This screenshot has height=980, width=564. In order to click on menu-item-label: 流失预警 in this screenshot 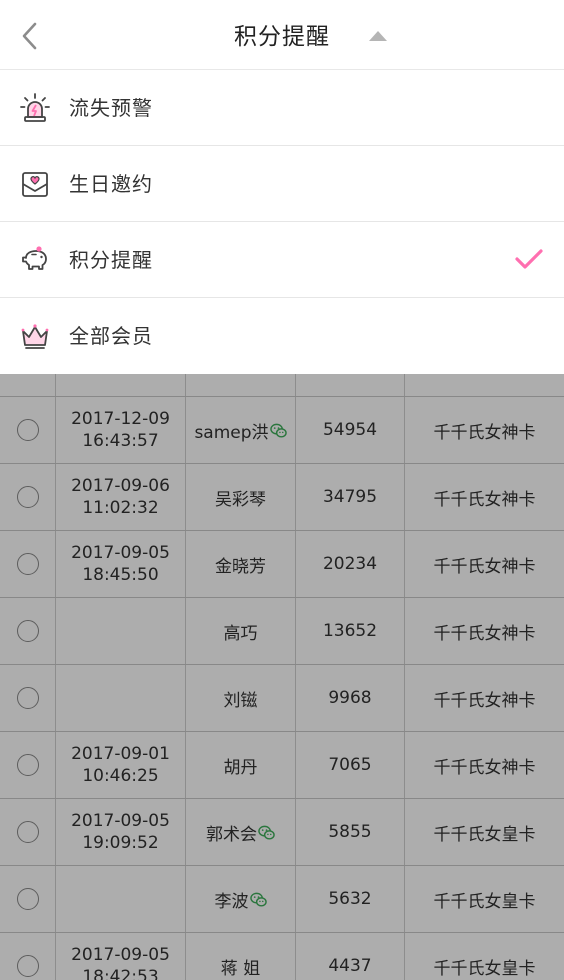, I will do `click(111, 108)`.